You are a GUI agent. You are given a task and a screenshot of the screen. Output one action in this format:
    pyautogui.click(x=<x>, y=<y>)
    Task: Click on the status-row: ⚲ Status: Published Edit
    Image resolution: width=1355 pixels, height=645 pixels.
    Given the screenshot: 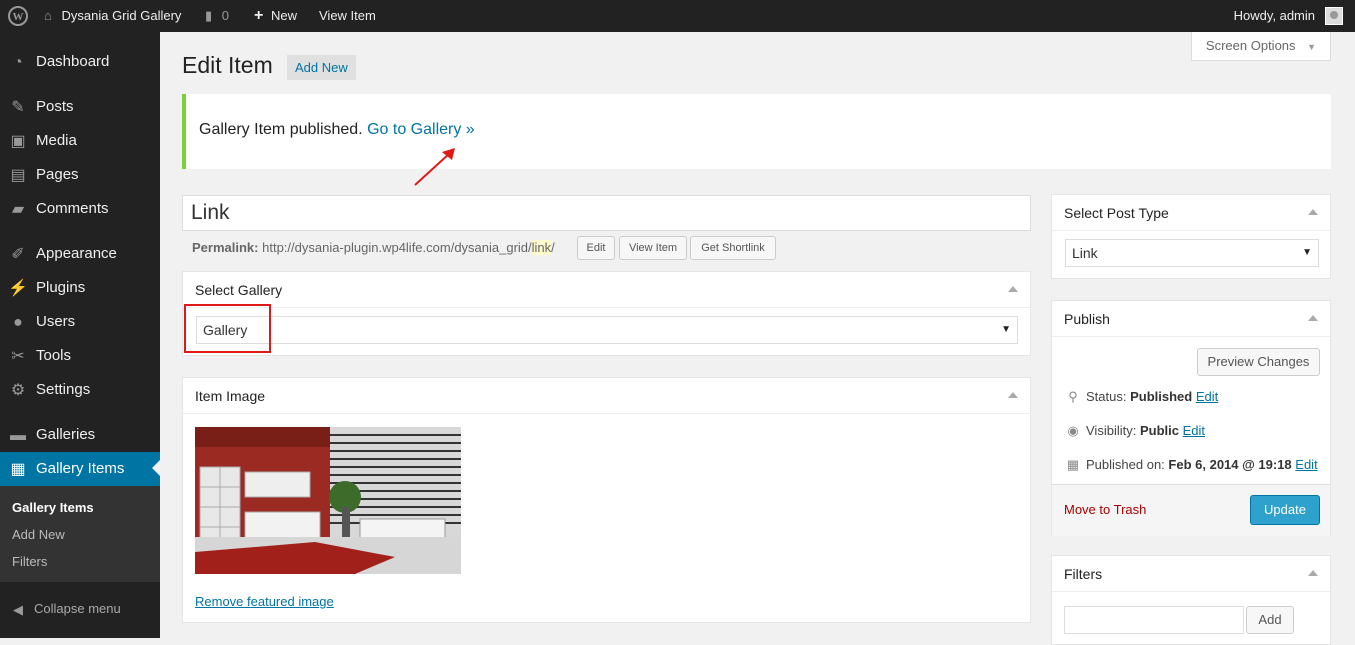 What is the action you would take?
    pyautogui.click(x=1141, y=397)
    